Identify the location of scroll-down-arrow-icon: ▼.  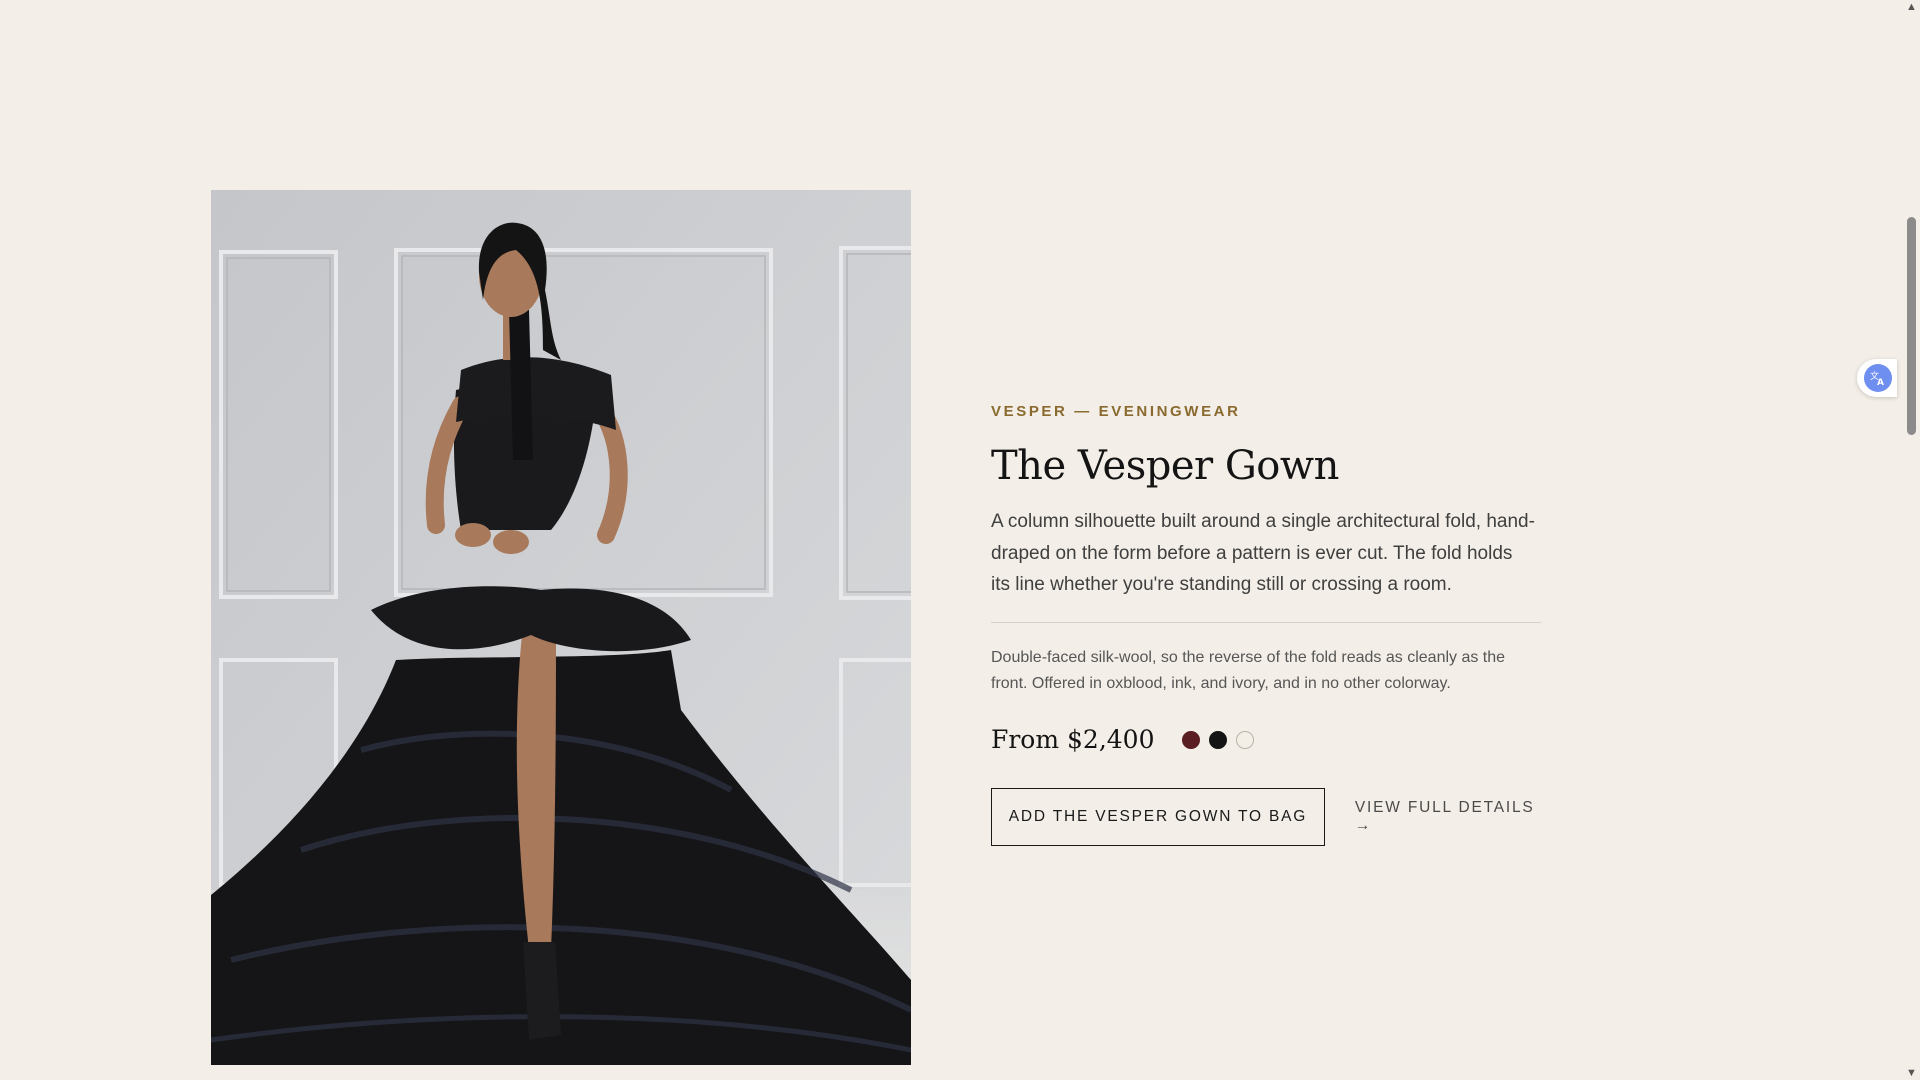
(1911, 1073).